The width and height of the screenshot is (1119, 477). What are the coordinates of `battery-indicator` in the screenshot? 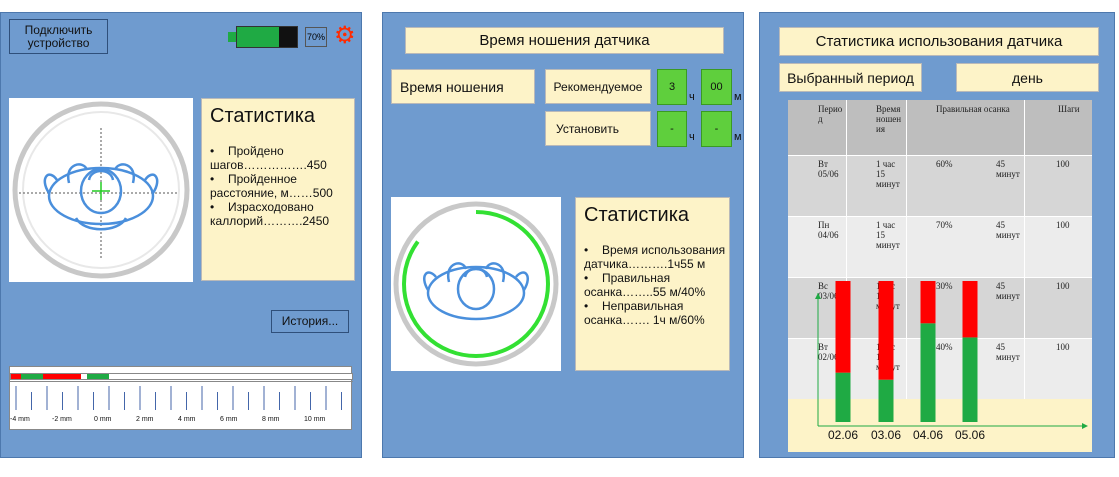 It's located at (263, 37).